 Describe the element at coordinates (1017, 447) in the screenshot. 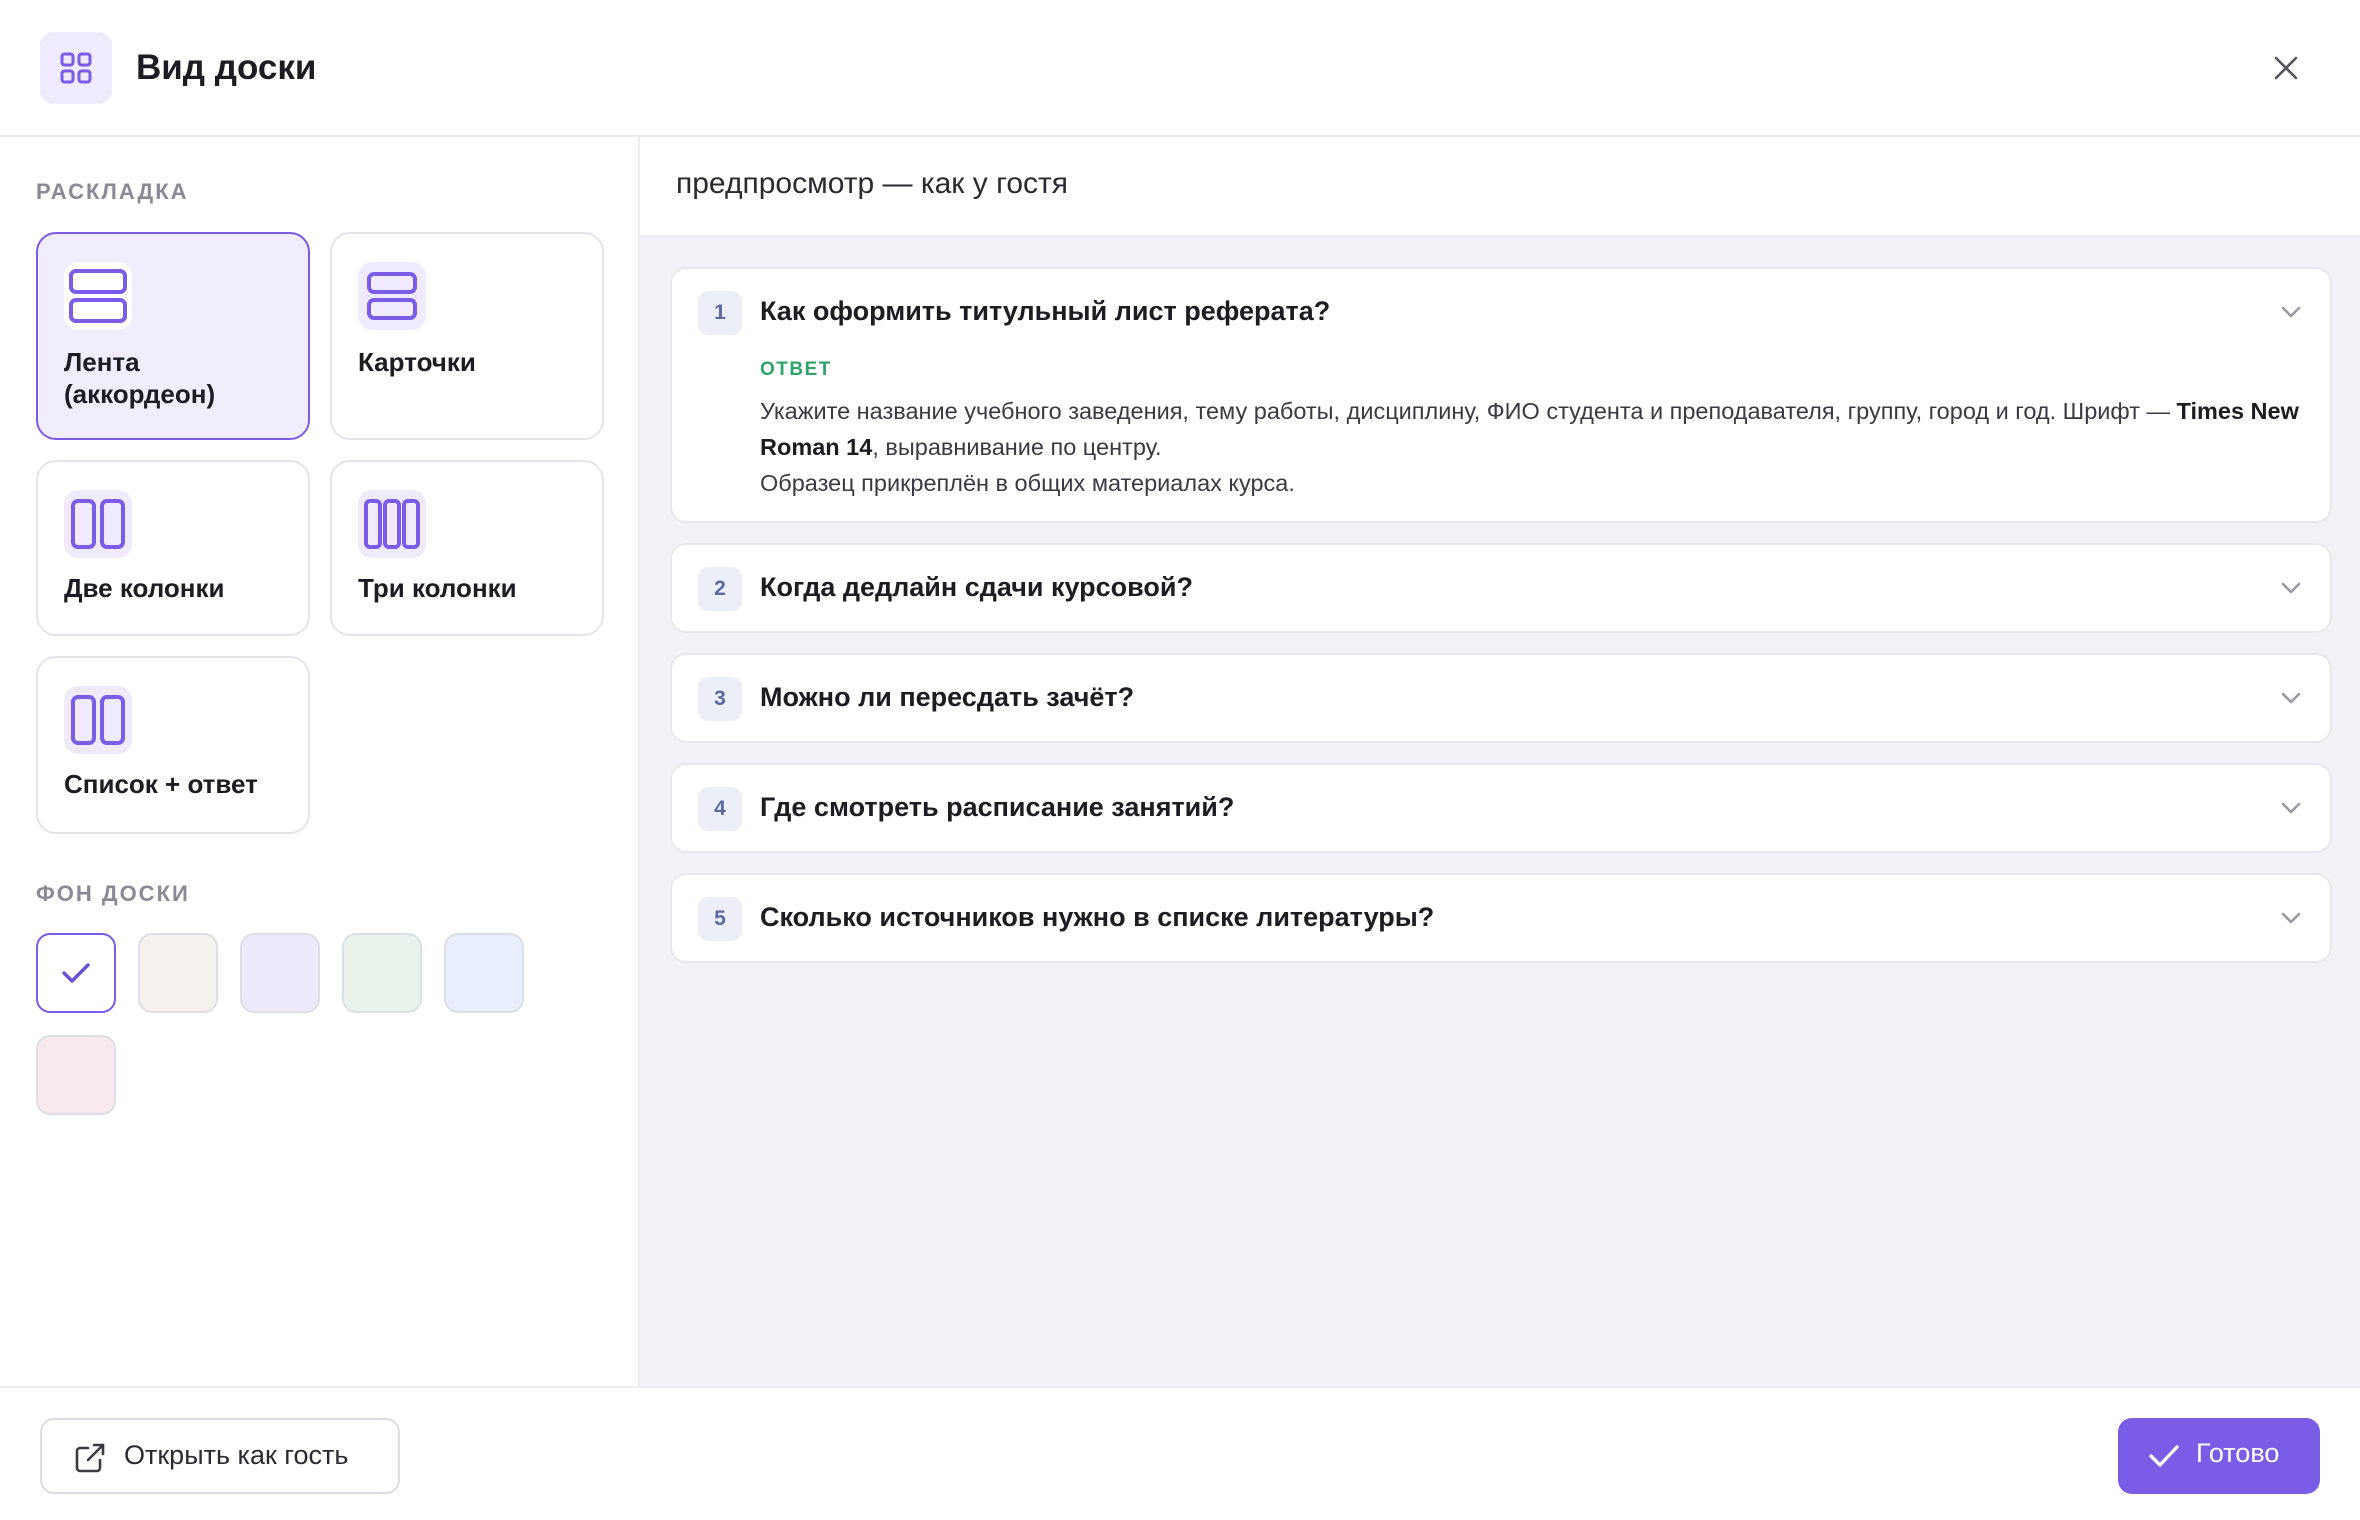

I see `answer-text-part: , выравнивание по центру.` at that location.